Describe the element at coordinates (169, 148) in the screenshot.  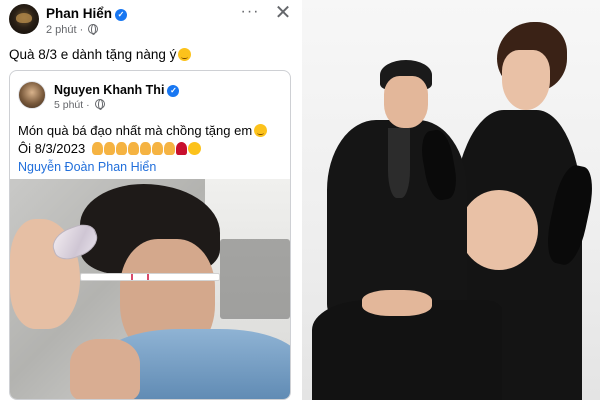
I see `flexed-biceps-icon` at that location.